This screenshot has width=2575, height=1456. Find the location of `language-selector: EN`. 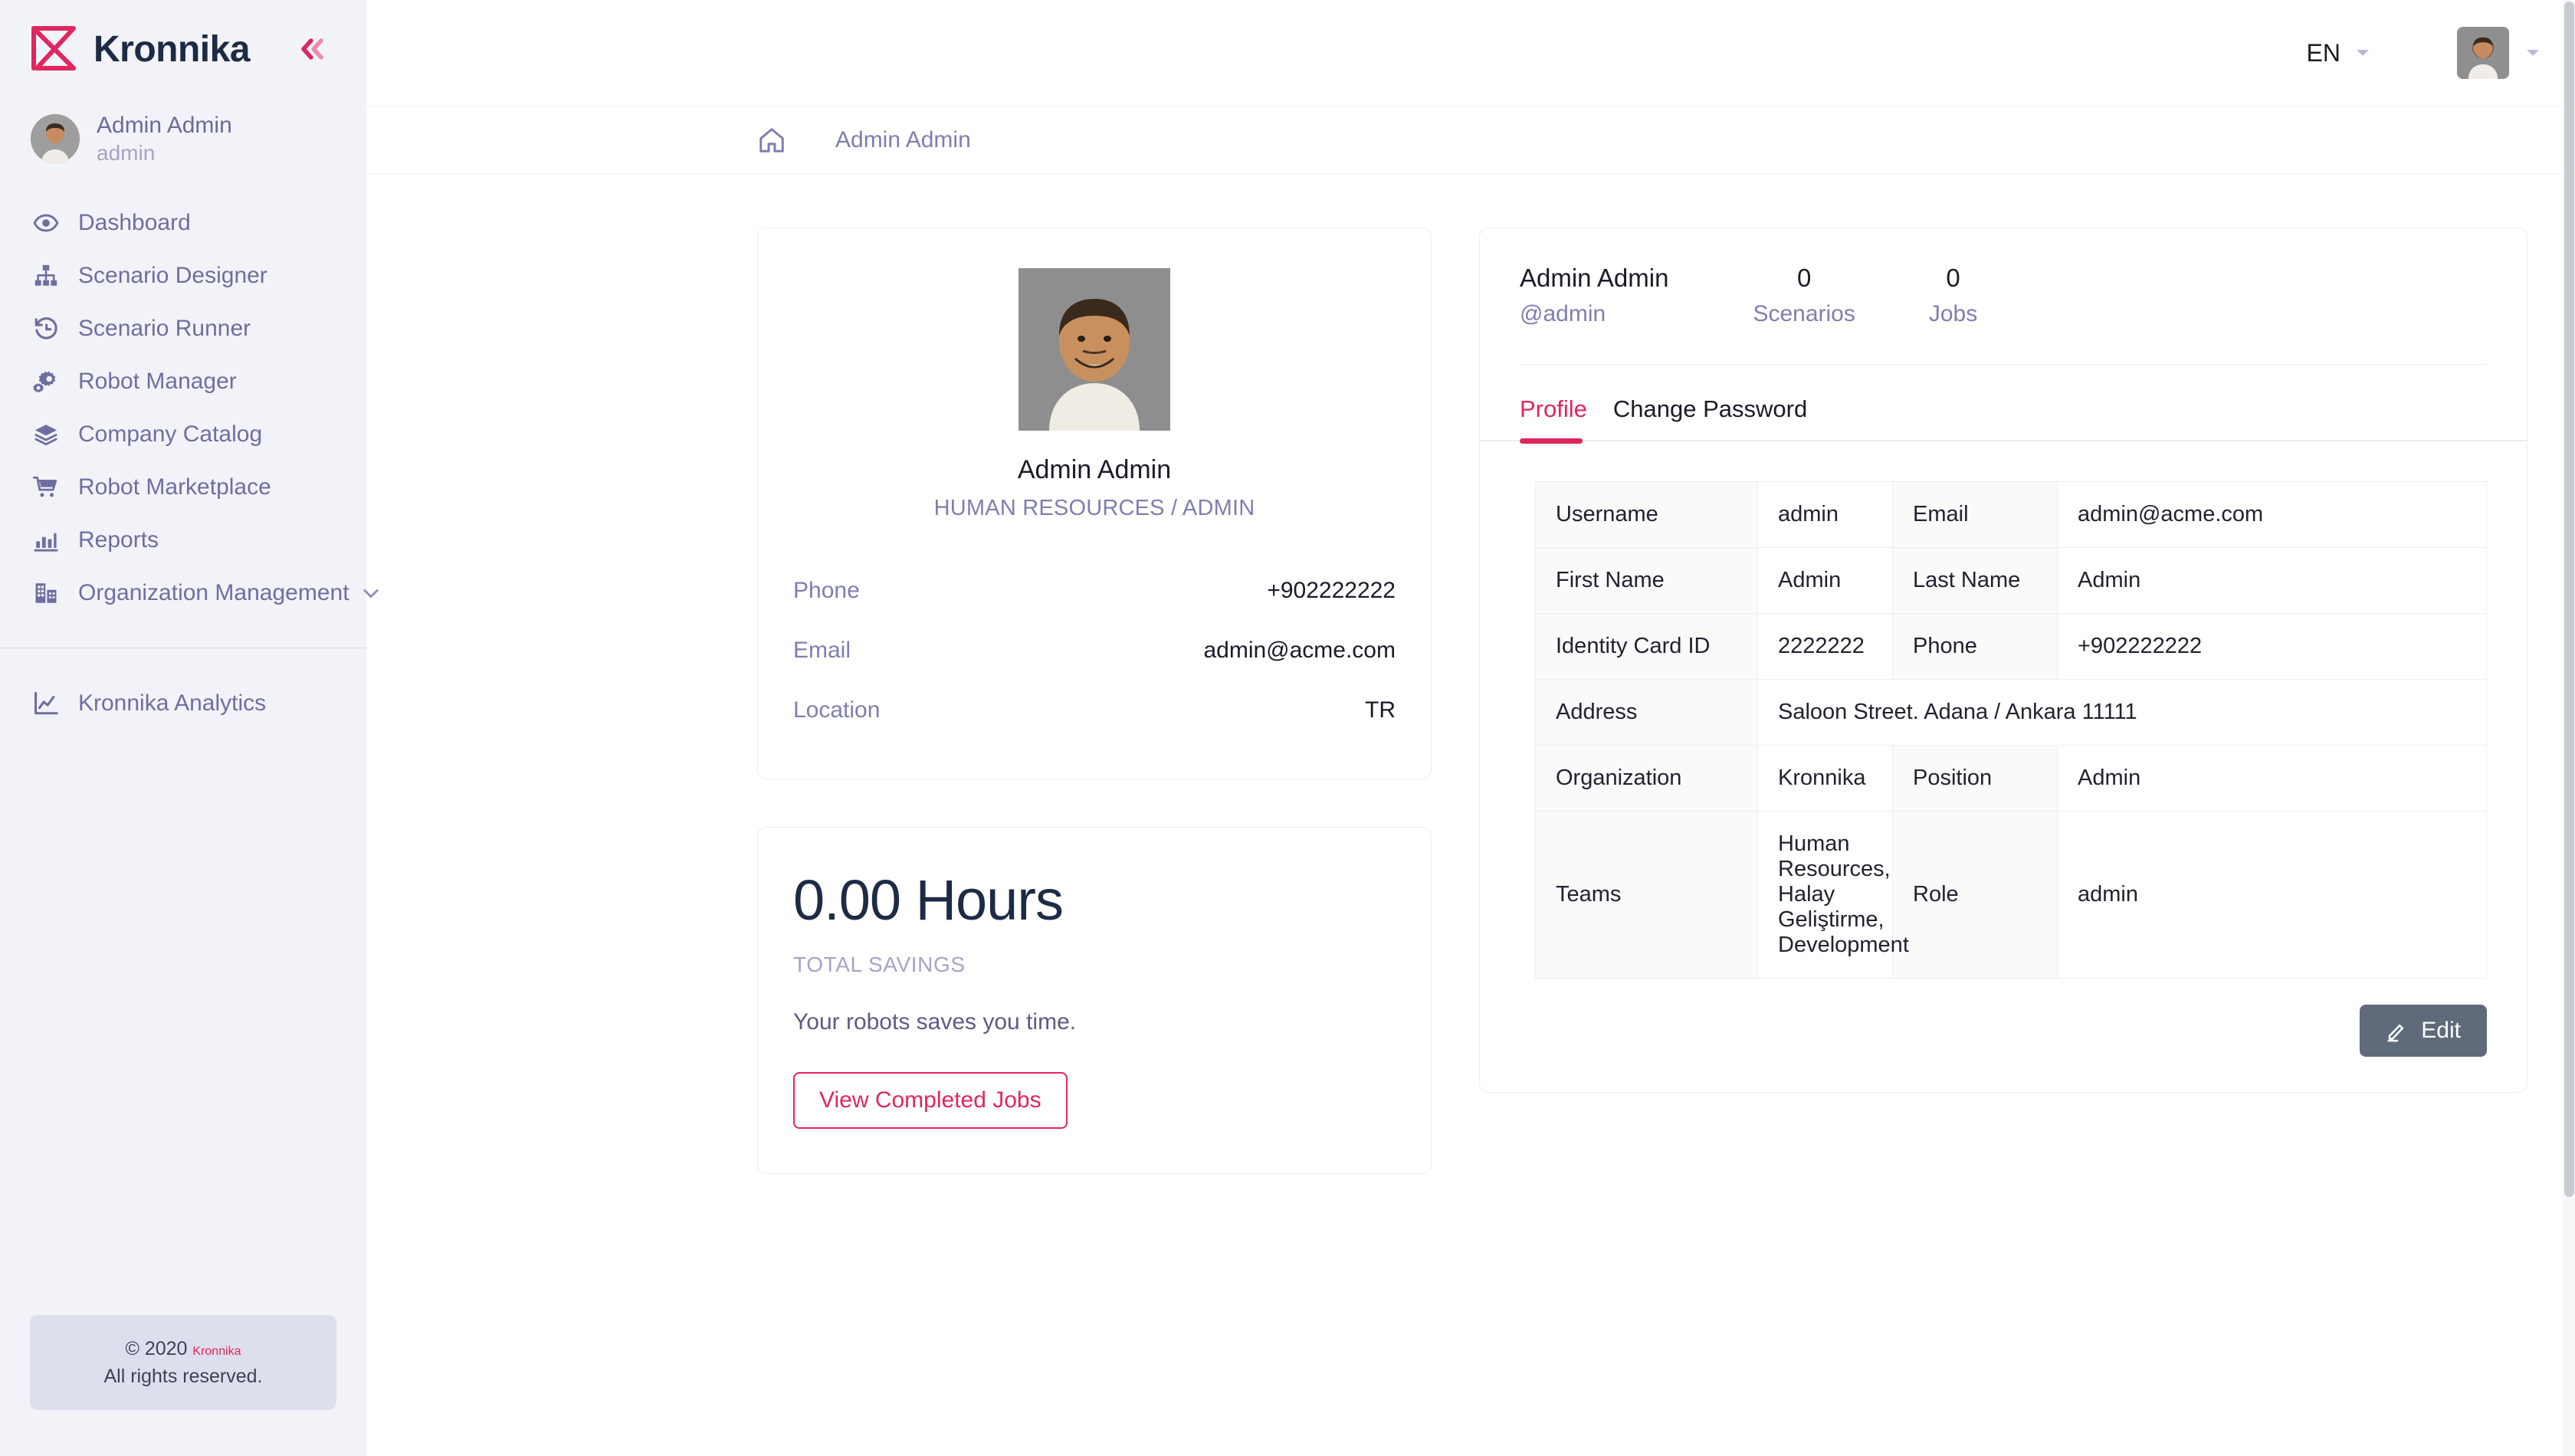

language-selector: EN is located at coordinates (2340, 53).